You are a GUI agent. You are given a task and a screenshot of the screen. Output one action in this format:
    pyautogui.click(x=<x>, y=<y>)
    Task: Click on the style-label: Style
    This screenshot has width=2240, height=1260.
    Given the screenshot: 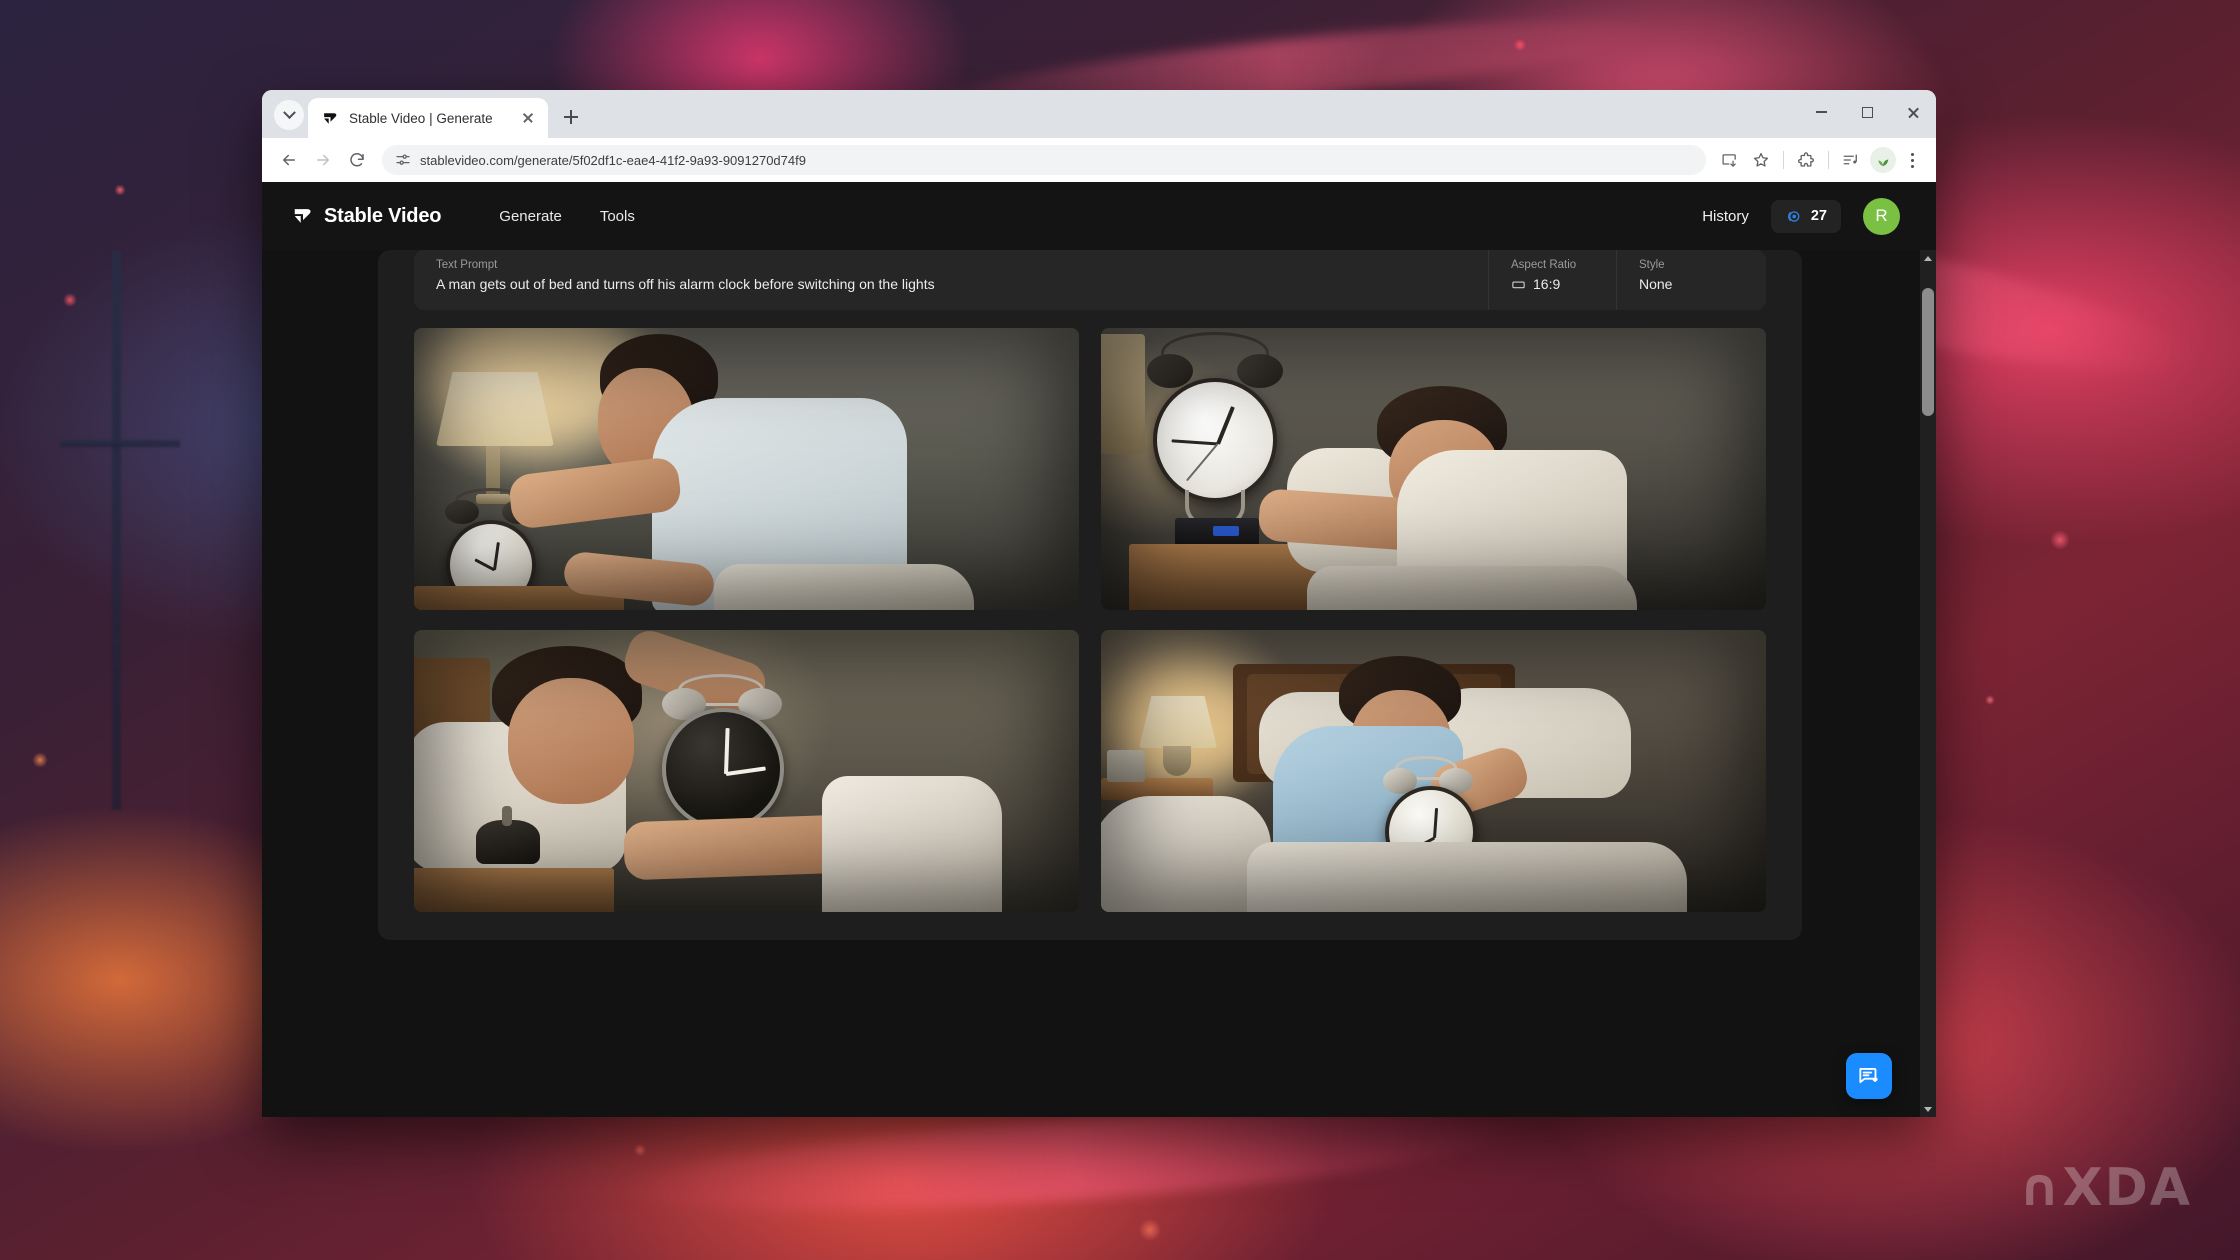 What is the action you would take?
    pyautogui.click(x=1652, y=265)
    